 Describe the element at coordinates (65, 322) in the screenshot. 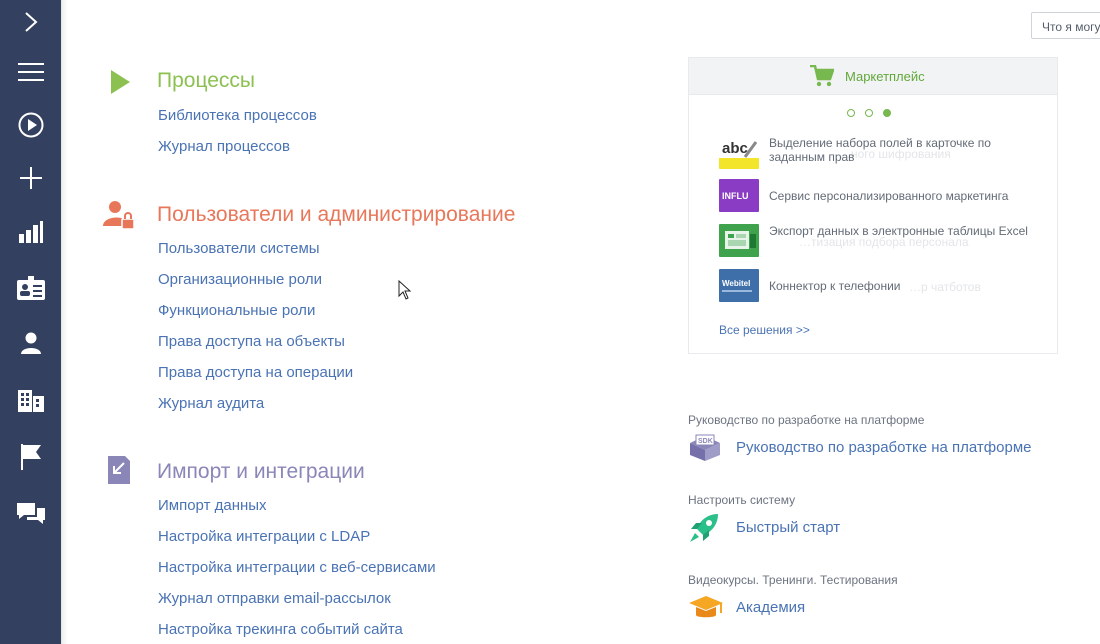

I see `nav-shadow` at that location.